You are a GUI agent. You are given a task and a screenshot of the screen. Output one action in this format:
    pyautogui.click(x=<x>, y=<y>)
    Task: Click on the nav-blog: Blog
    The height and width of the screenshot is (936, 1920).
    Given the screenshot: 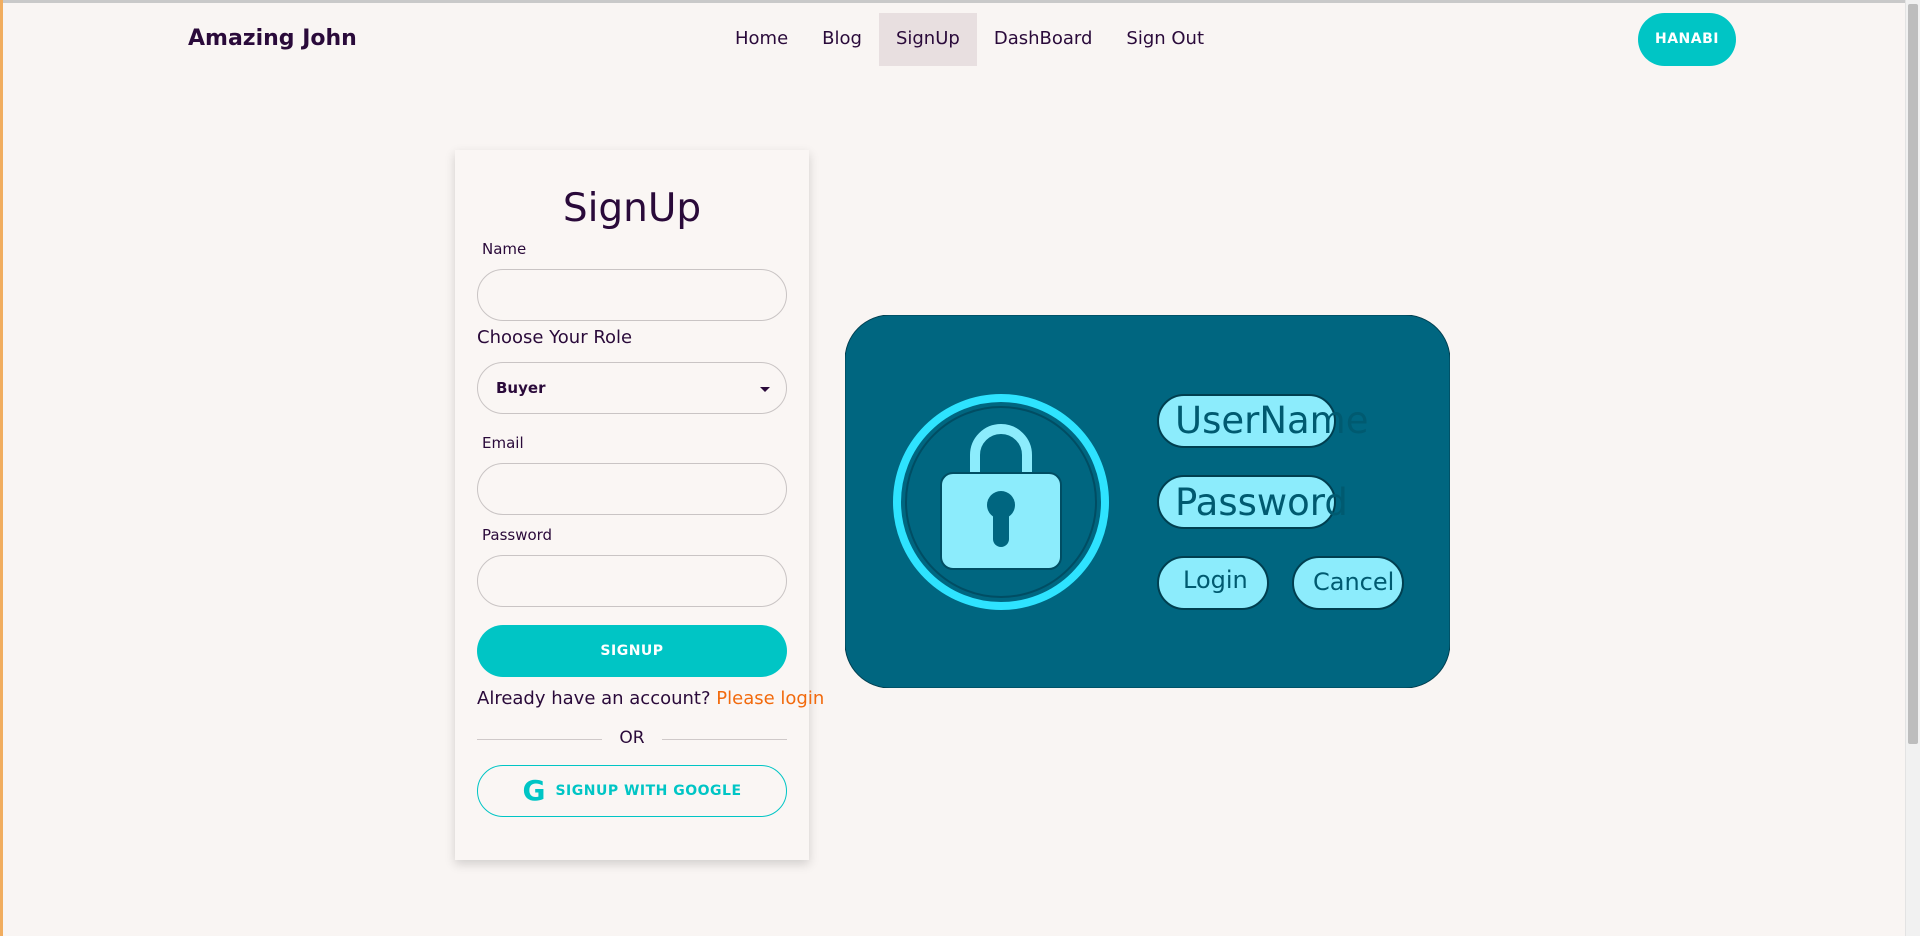 What is the action you would take?
    pyautogui.click(x=842, y=39)
    